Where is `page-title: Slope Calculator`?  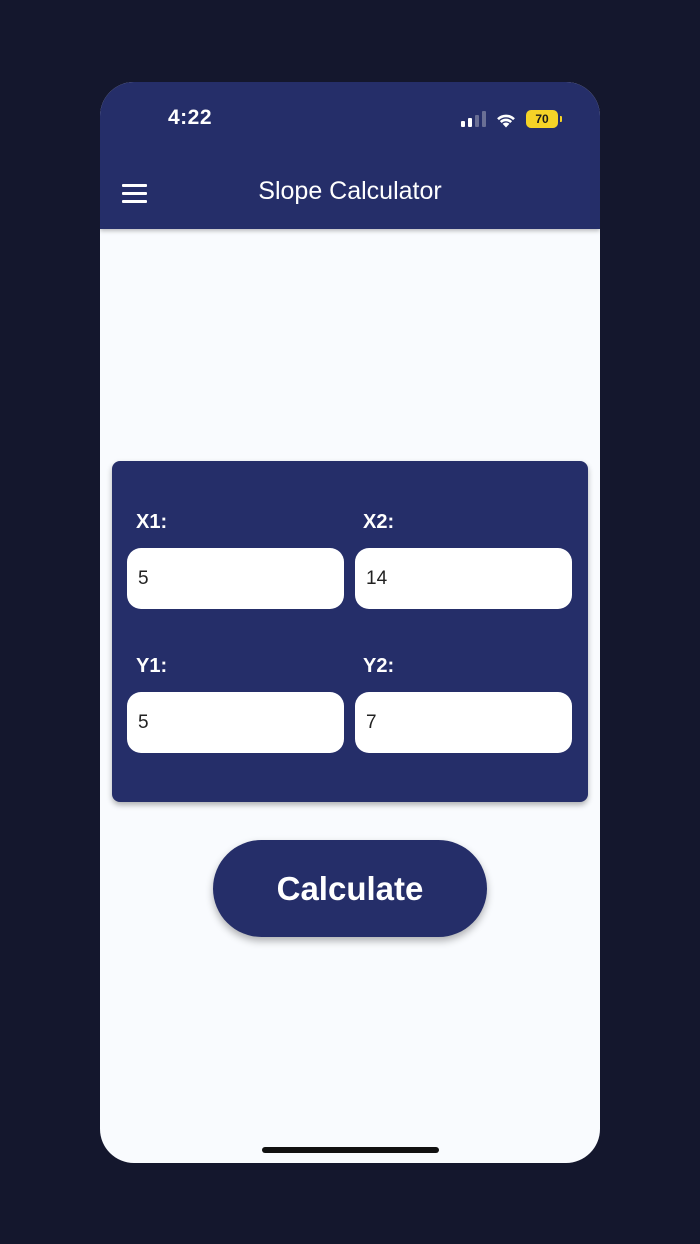
page-title: Slope Calculator is located at coordinates (350, 191).